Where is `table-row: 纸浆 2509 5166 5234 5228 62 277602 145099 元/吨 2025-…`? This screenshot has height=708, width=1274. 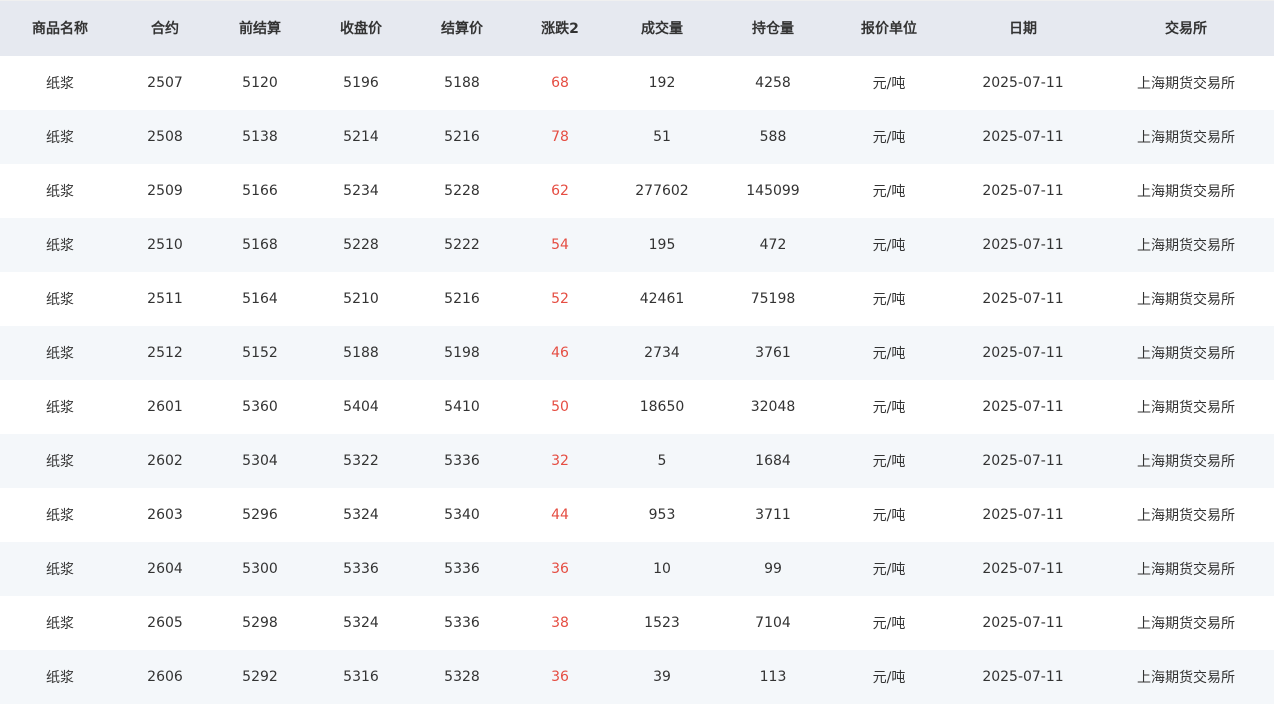 table-row: 纸浆 2509 5166 5234 5228 62 277602 145099 元/吨 2025-… is located at coordinates (637, 190).